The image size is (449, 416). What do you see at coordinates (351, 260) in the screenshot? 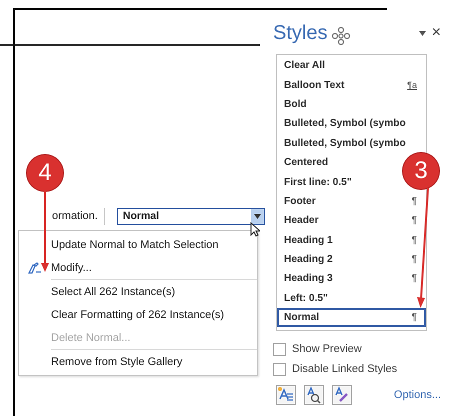
I see `style-item: Heading 2 ¶` at bounding box center [351, 260].